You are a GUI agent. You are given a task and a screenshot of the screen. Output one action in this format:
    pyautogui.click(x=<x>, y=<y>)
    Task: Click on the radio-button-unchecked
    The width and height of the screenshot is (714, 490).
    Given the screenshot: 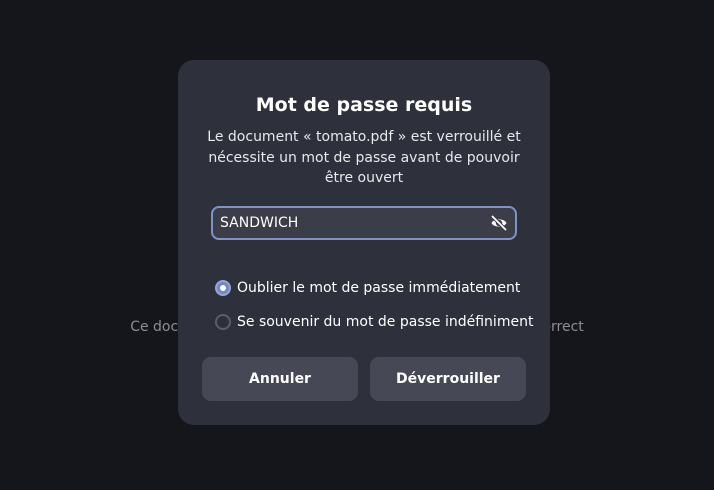 What is the action you would take?
    pyautogui.click(x=223, y=322)
    